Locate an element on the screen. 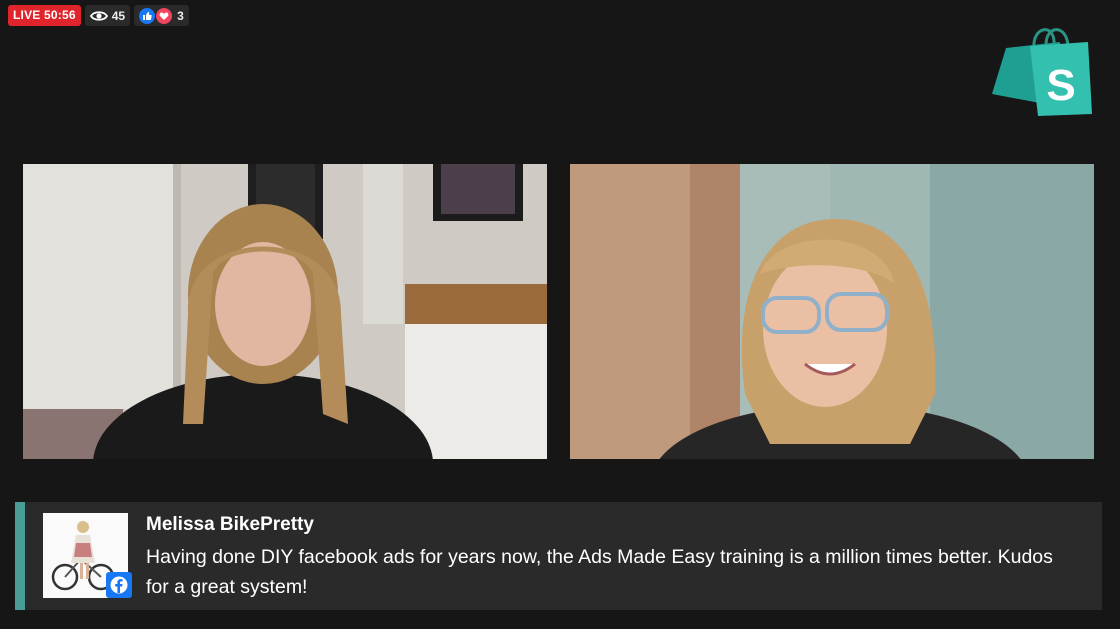 The width and height of the screenshot is (1120, 629). facebook-icon is located at coordinates (119, 585).